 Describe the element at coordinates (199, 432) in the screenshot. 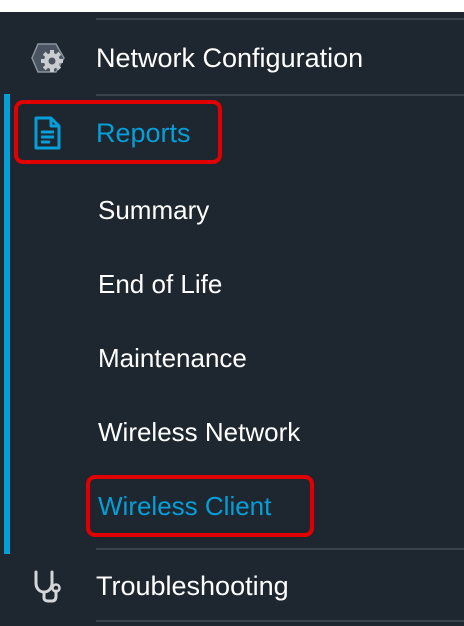

I see `submenu-item-label: Wireless Network` at that location.